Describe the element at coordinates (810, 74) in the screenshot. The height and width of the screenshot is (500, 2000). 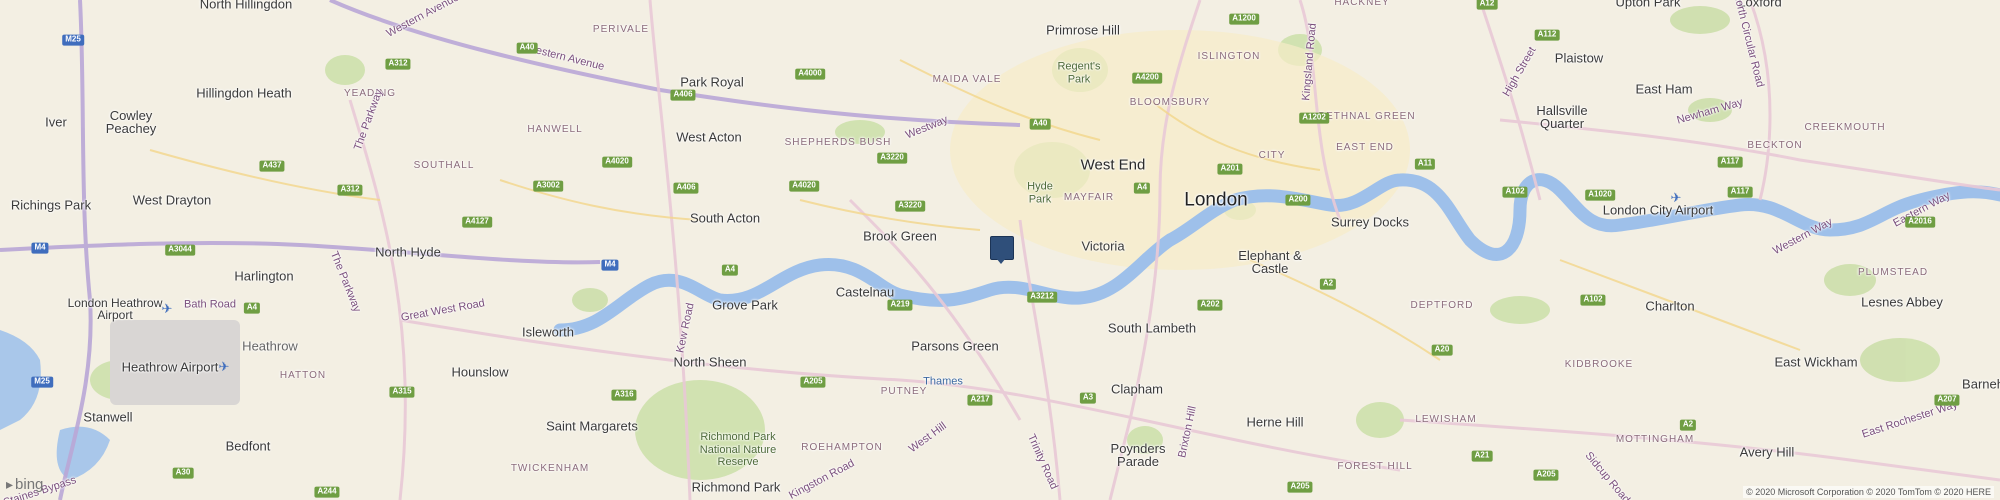
I see `road-shield-a4000: A4000` at that location.